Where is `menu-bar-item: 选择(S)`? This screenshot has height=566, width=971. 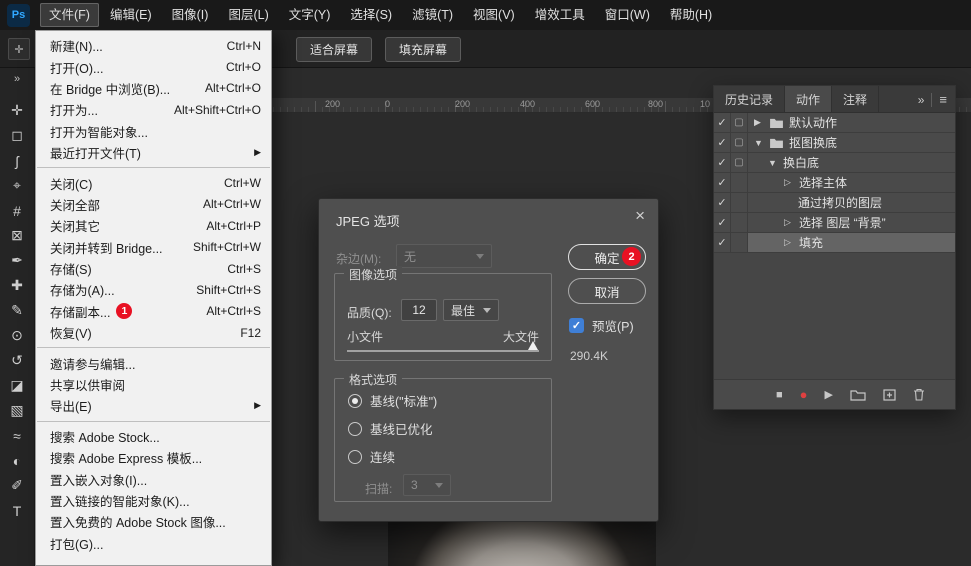
menu-bar-item: 选择(S) is located at coordinates (371, 15).